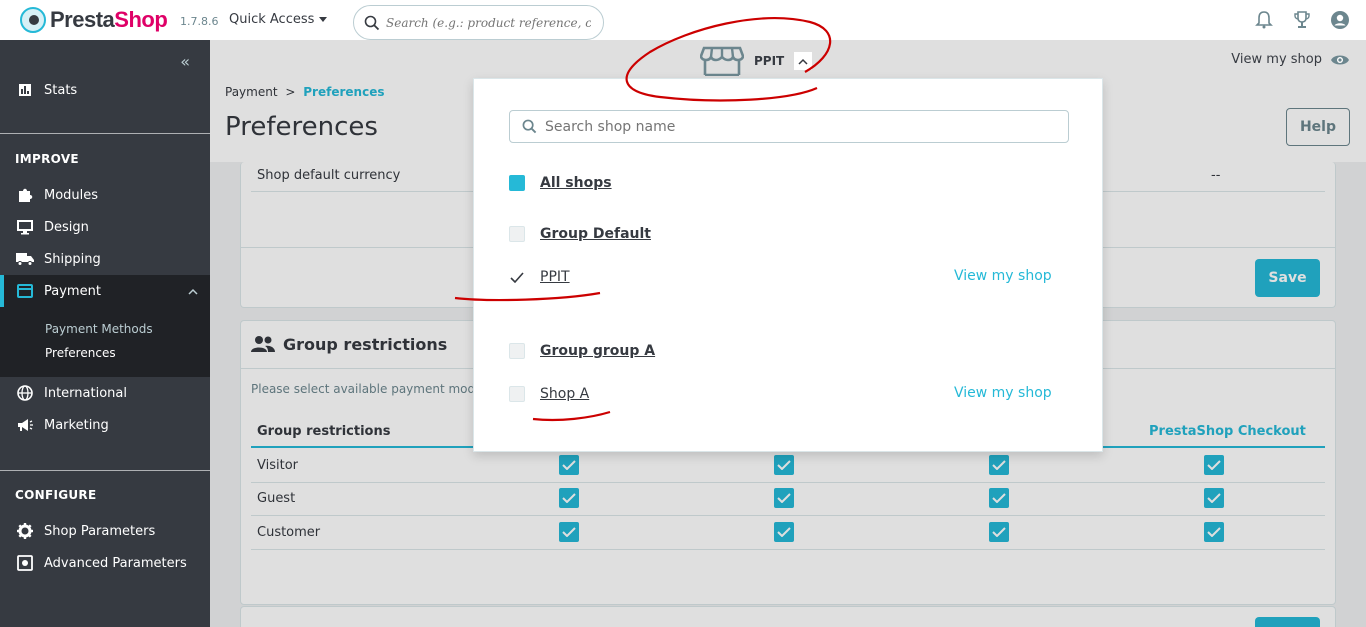 This screenshot has height=627, width=1366. What do you see at coordinates (105, 259) in the screenshot?
I see `sidebar-item-shipping: Shipping` at bounding box center [105, 259].